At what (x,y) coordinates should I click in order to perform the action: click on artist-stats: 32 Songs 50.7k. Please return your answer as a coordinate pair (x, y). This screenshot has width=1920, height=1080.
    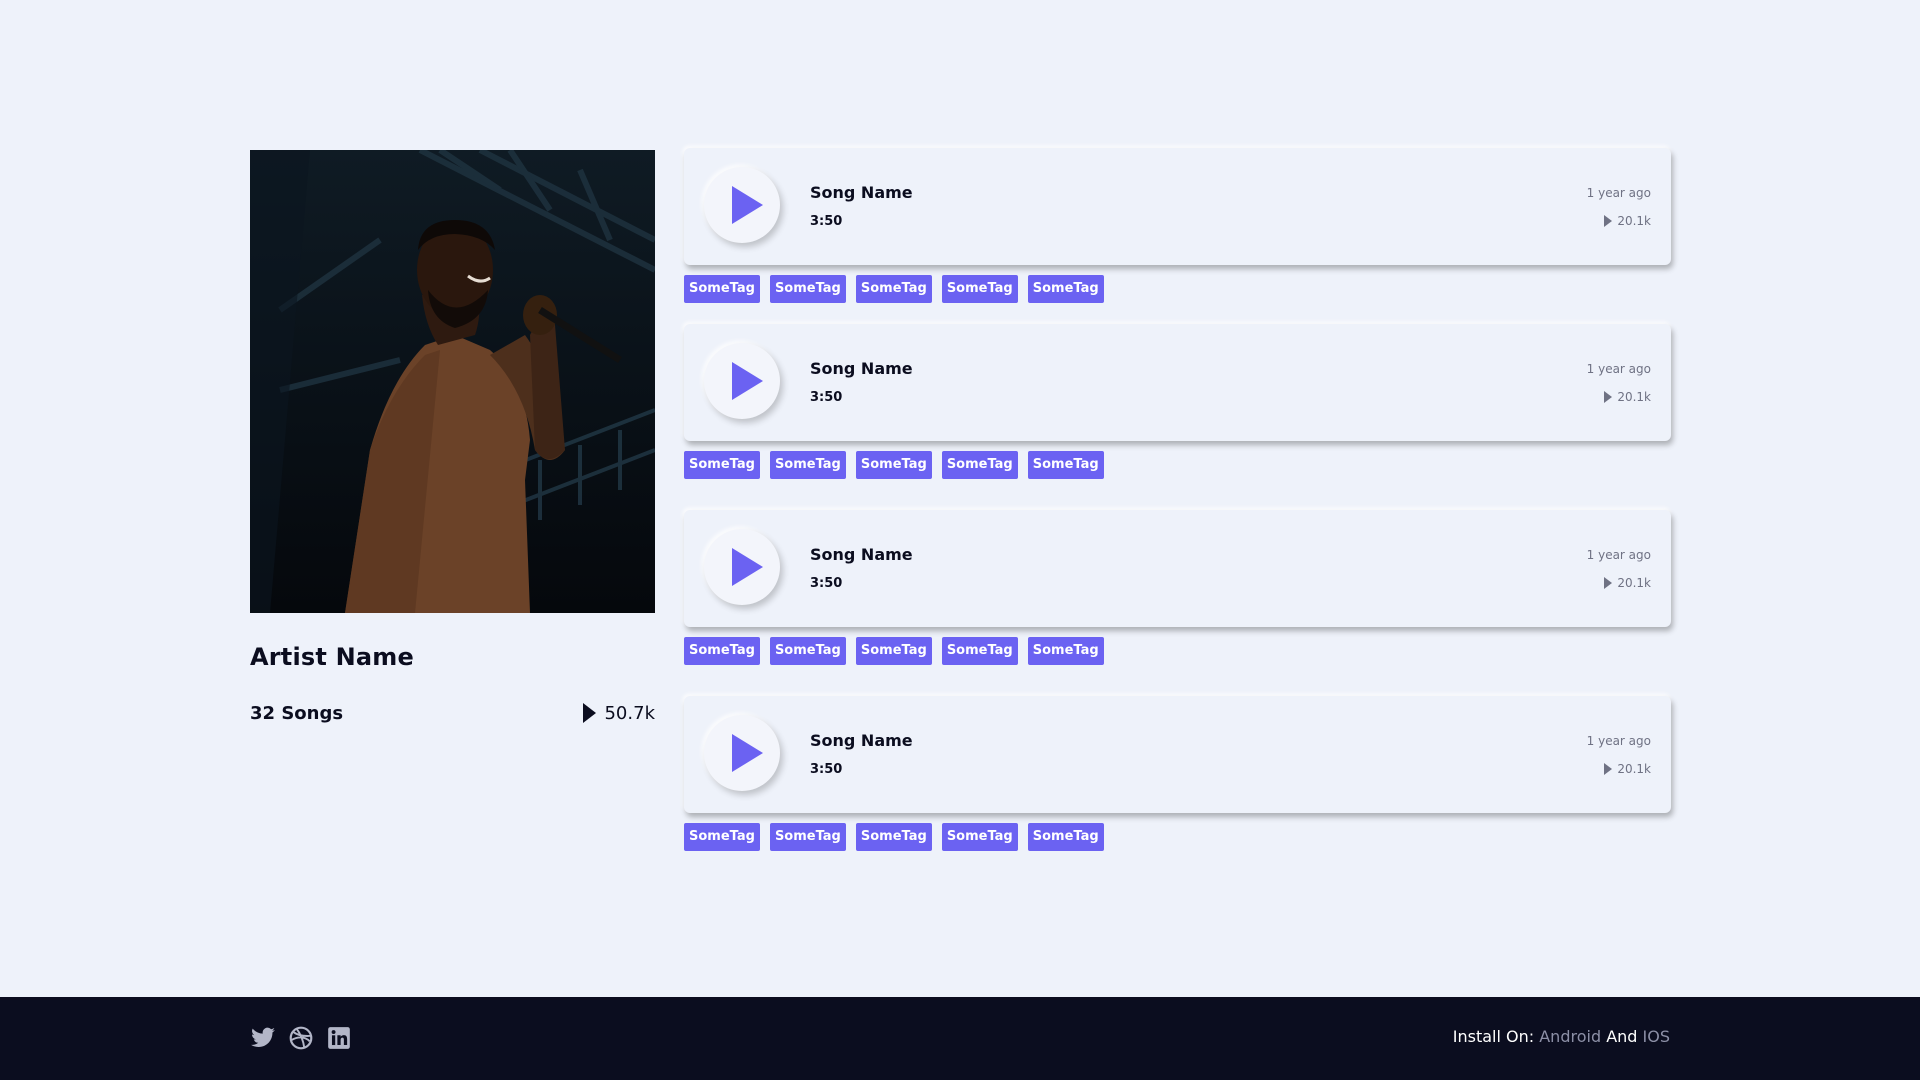
    Looking at the image, I should click on (452, 713).